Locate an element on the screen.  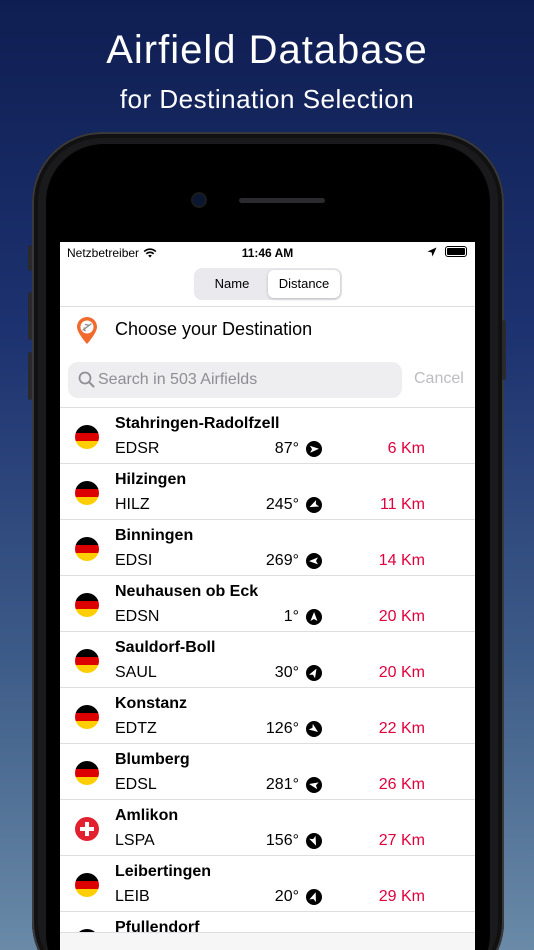
airfield-distance: 14 Km is located at coordinates (401, 560).